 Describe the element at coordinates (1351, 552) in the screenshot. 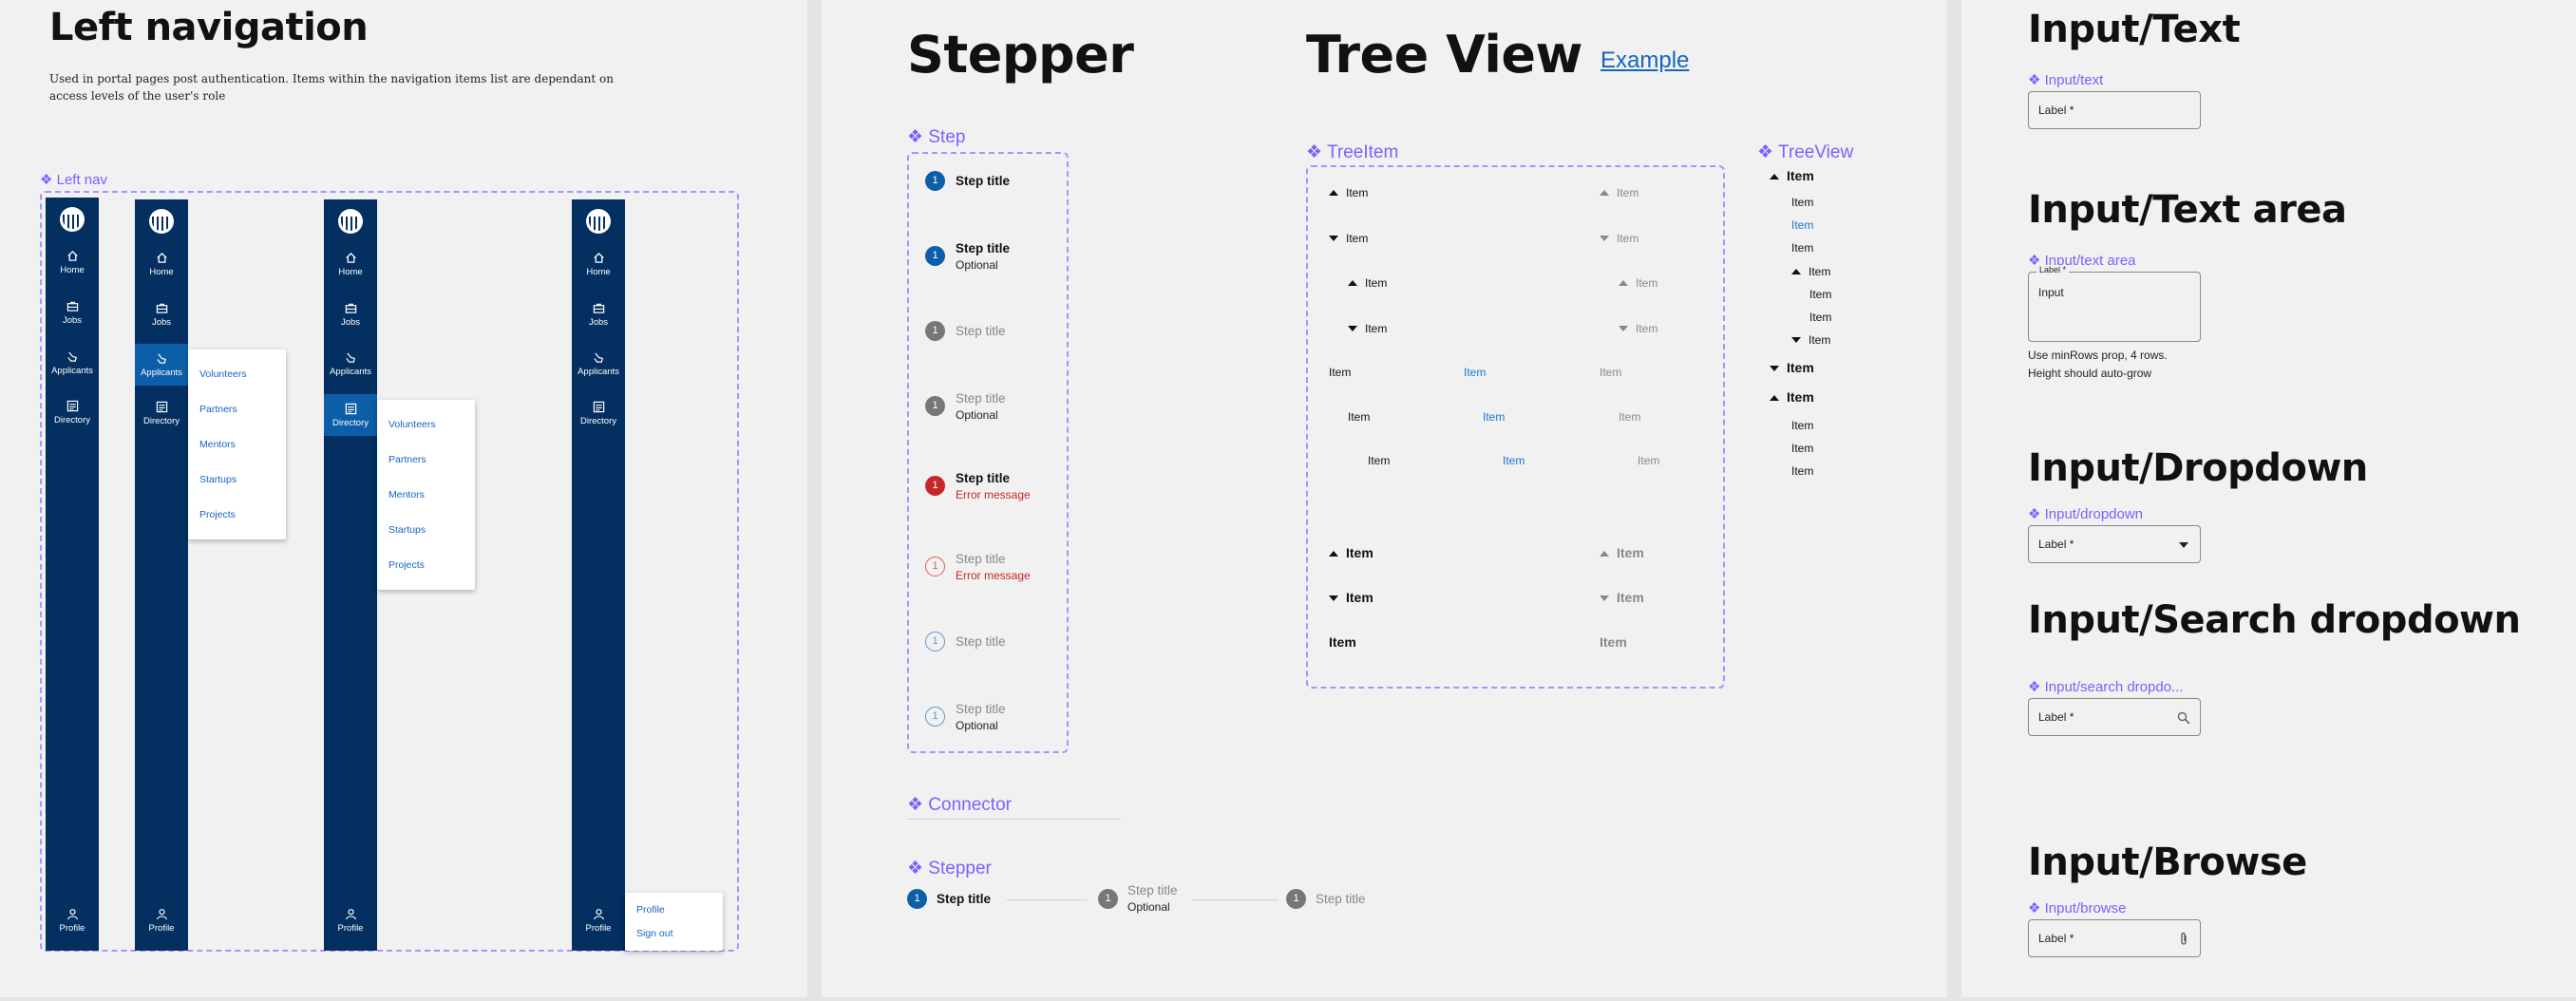

I see `tree-root-collapsed: Item` at that location.